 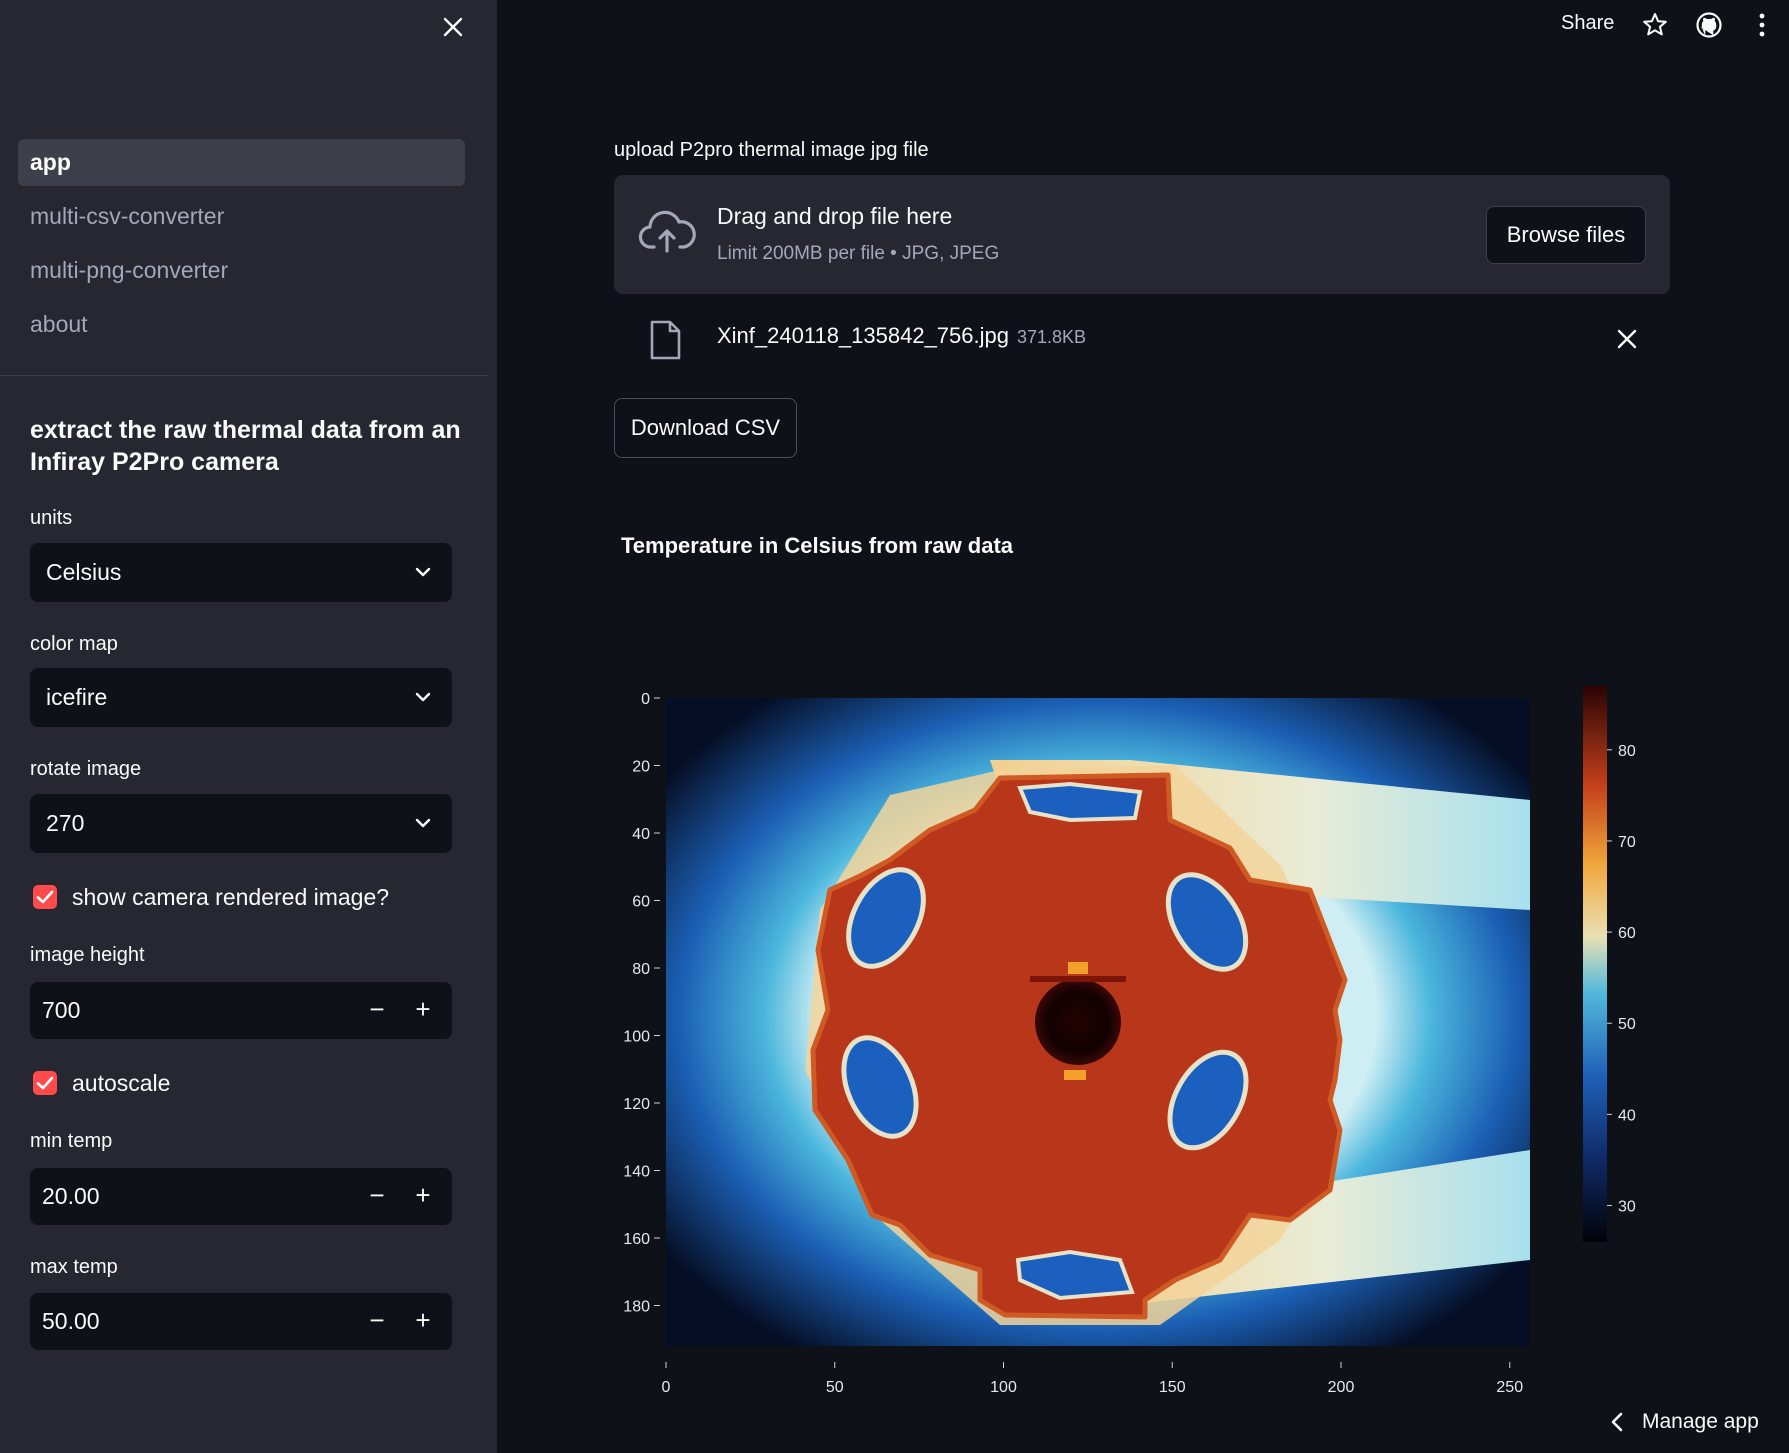 What do you see at coordinates (1003, 1387) in the screenshot?
I see `x-tick-label: 100` at bounding box center [1003, 1387].